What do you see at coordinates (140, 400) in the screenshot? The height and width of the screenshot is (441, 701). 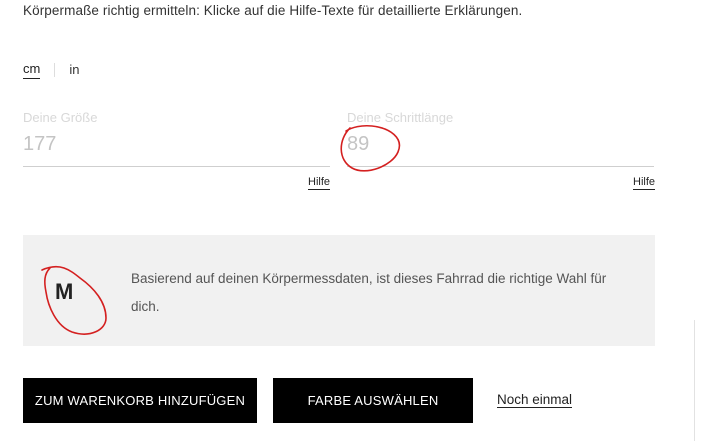 I see `add-to-cart-button: ZUM WARENKORB HINZUFÜGEN` at bounding box center [140, 400].